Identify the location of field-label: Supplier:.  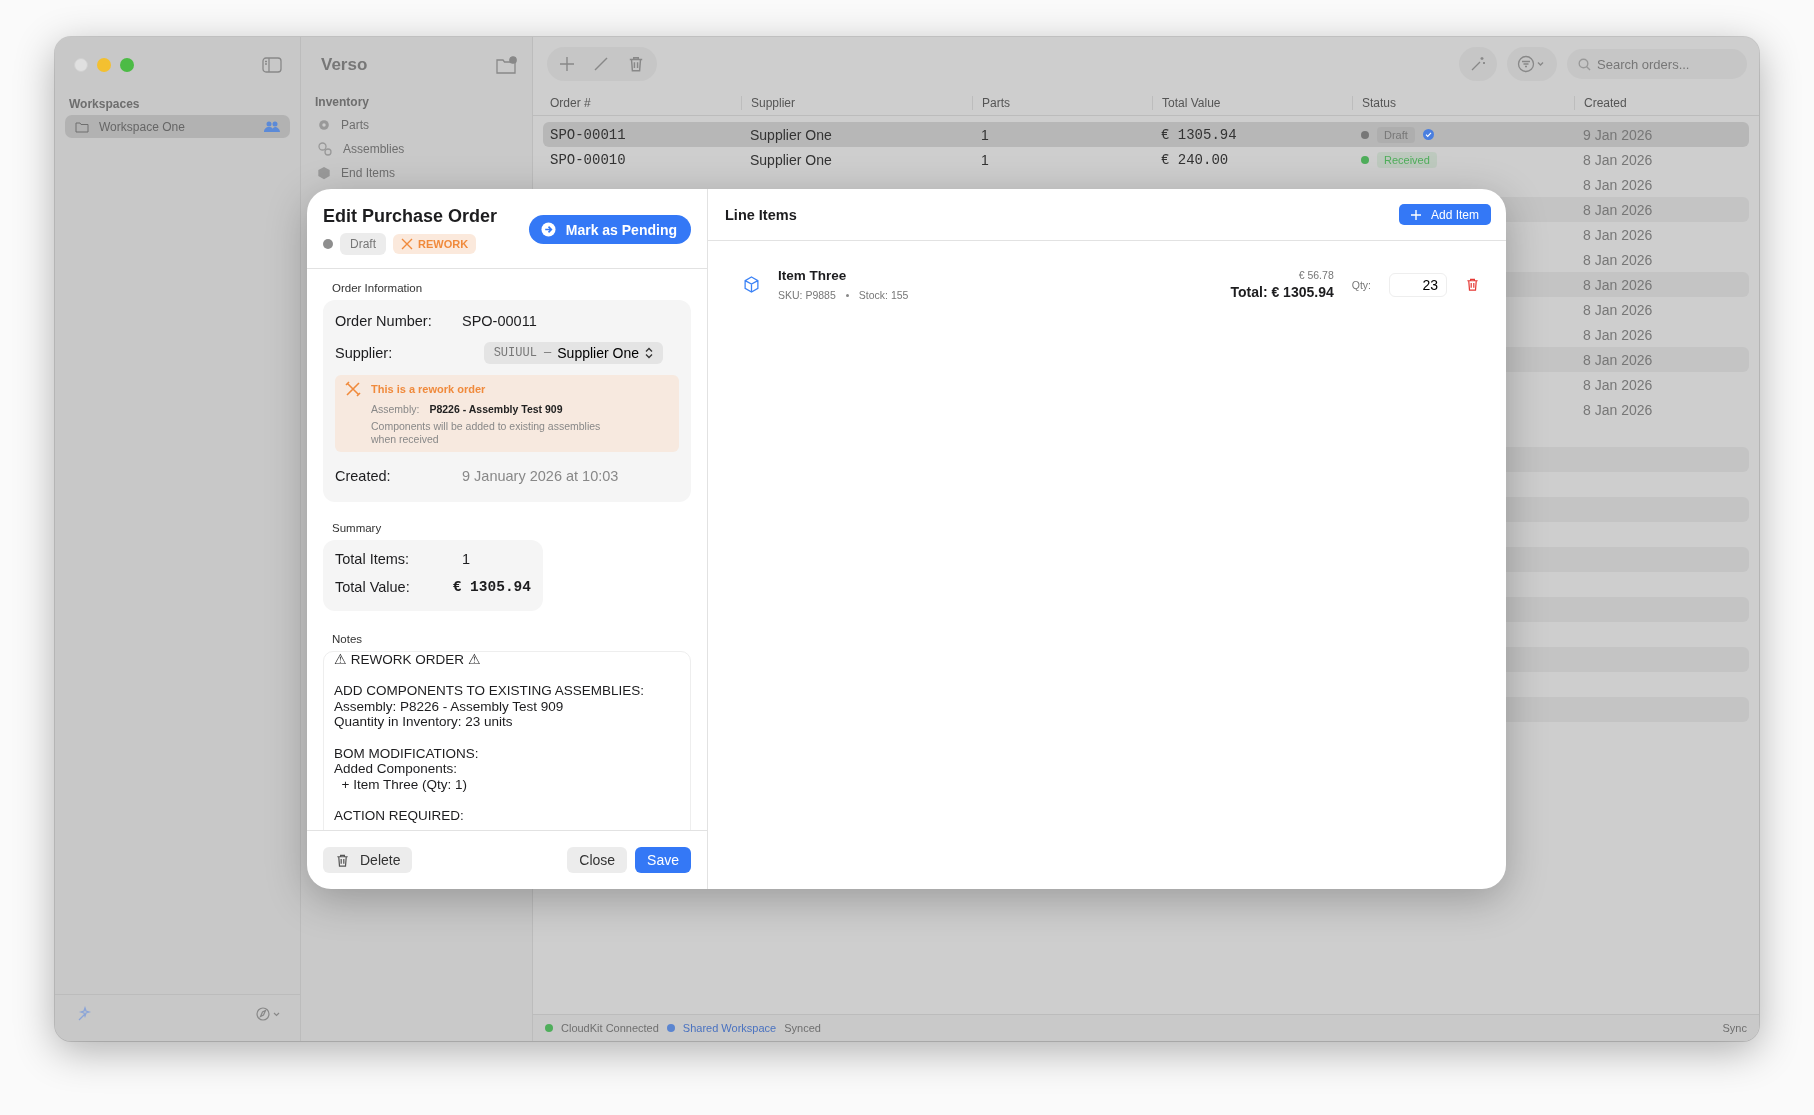
(364, 353).